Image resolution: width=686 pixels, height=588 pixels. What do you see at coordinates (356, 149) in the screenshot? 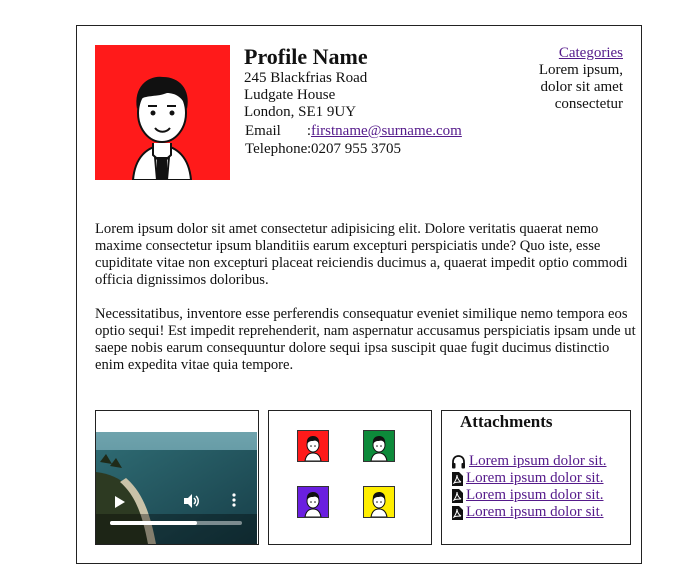
I see `phone-value: 0207 955 3705` at bounding box center [356, 149].